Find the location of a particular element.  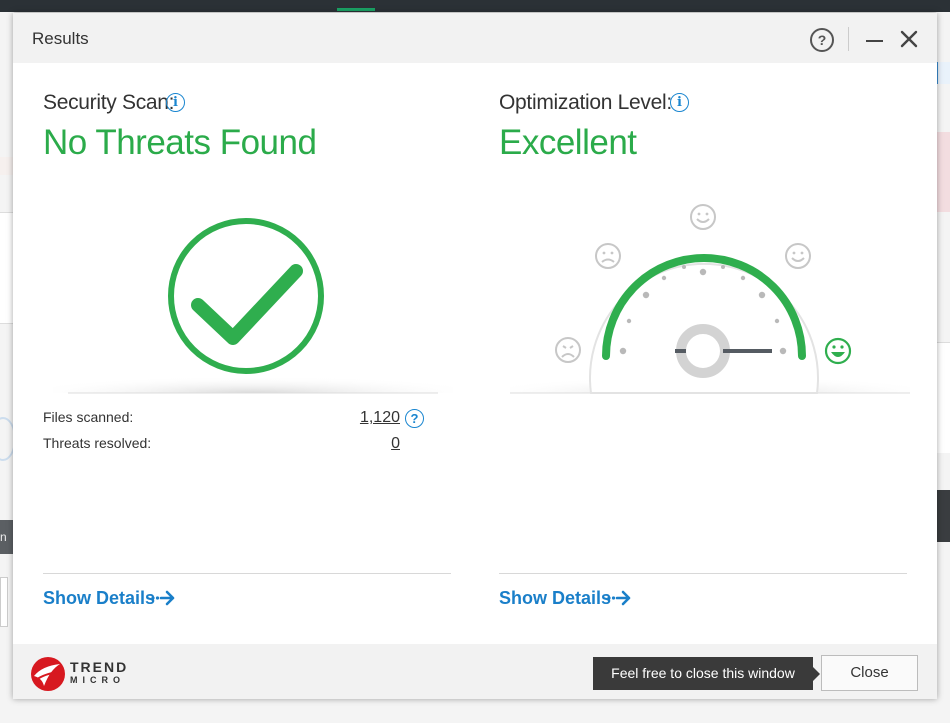

security-status: No Threats Found is located at coordinates (180, 142).